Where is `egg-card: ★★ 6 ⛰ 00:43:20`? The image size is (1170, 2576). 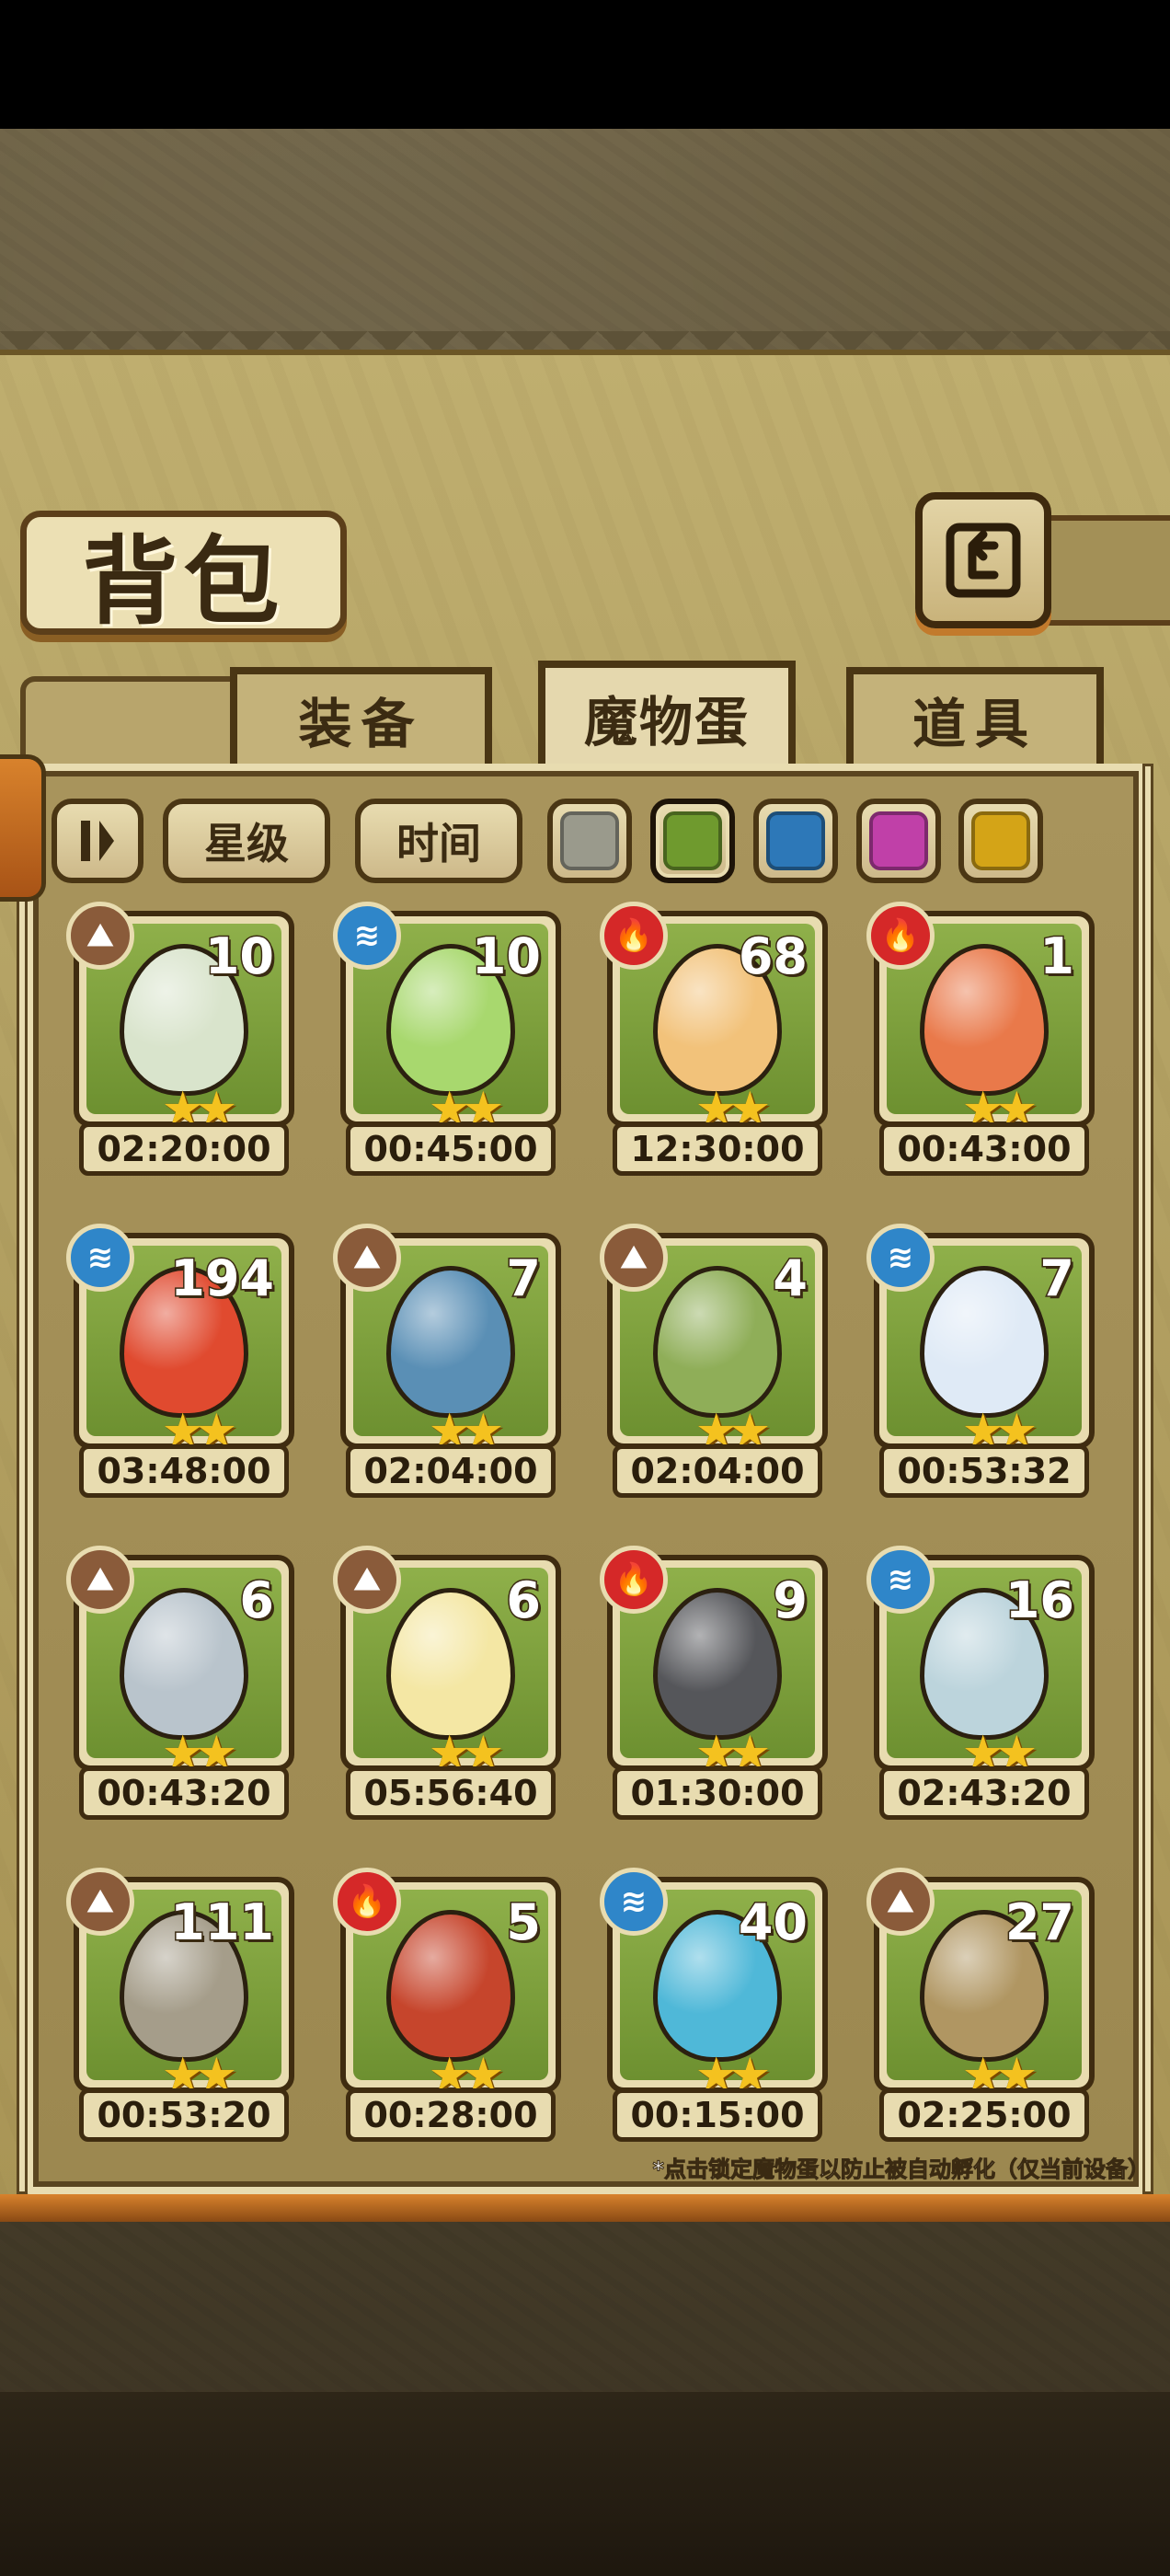 egg-card: ★★ 6 ⛰ 00:43:20 is located at coordinates (180, 1684).